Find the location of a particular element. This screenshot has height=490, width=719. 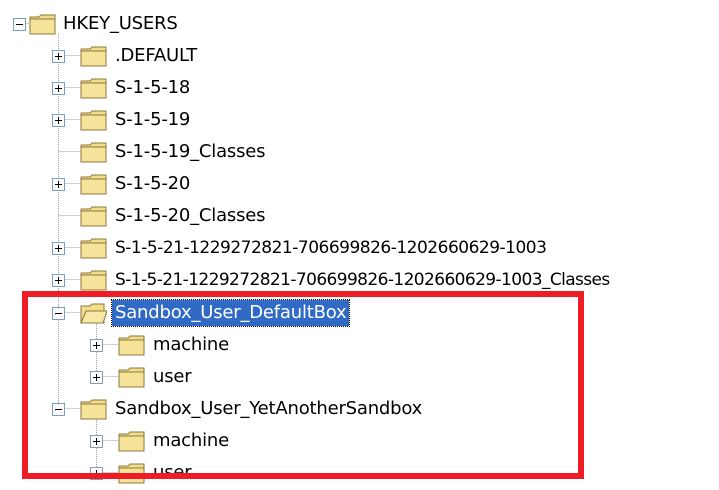

collapse-toggle is located at coordinates (19, 24).